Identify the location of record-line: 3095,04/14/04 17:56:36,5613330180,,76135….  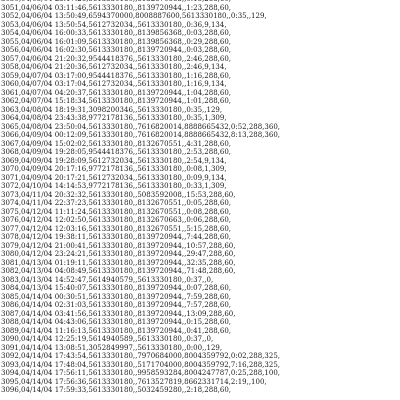
(134, 381).